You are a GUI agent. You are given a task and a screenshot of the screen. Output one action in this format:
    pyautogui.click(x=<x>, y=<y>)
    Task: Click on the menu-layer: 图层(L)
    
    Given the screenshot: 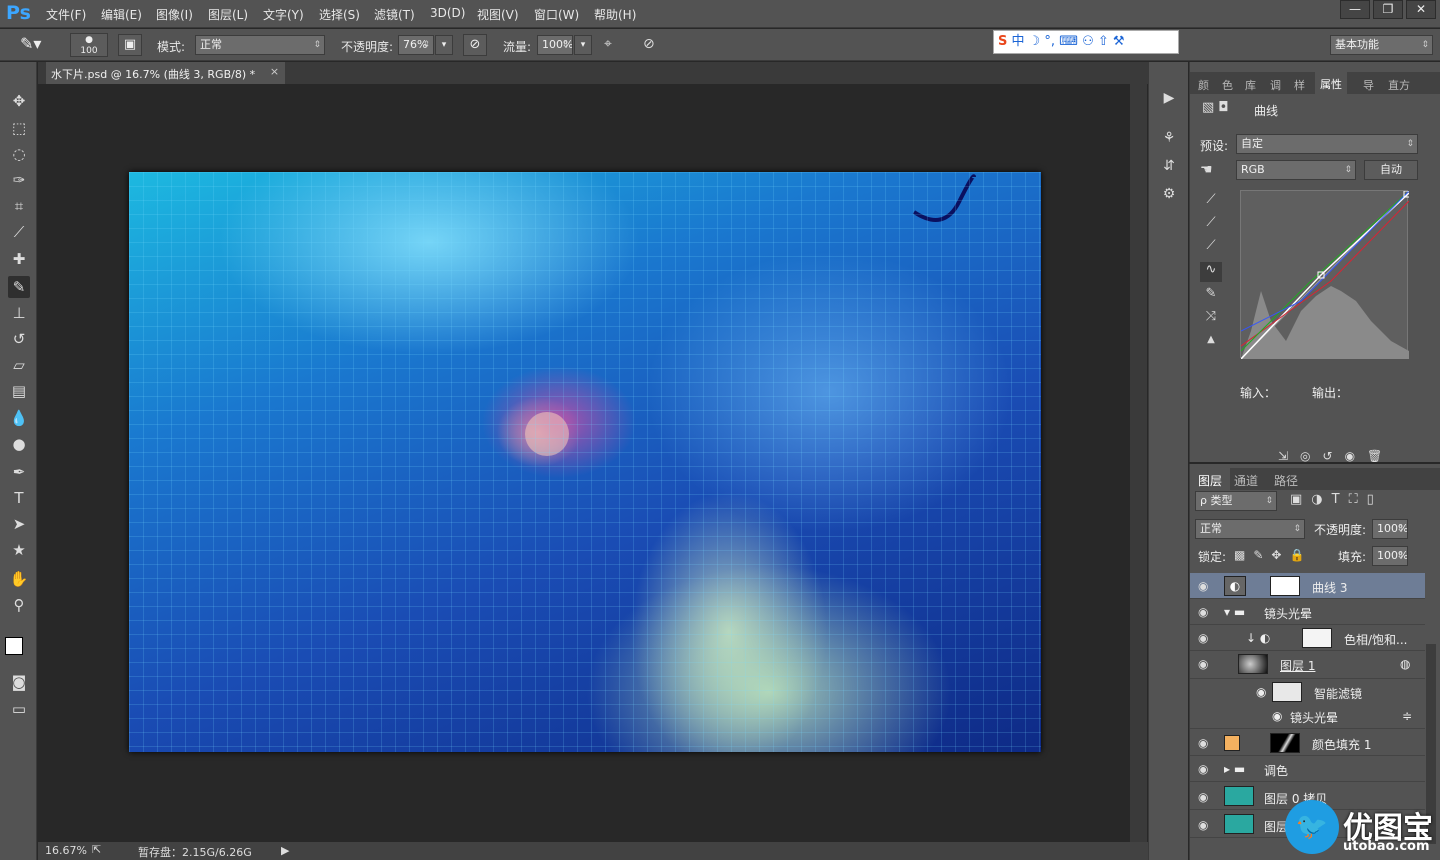 What is the action you would take?
    pyautogui.click(x=228, y=14)
    